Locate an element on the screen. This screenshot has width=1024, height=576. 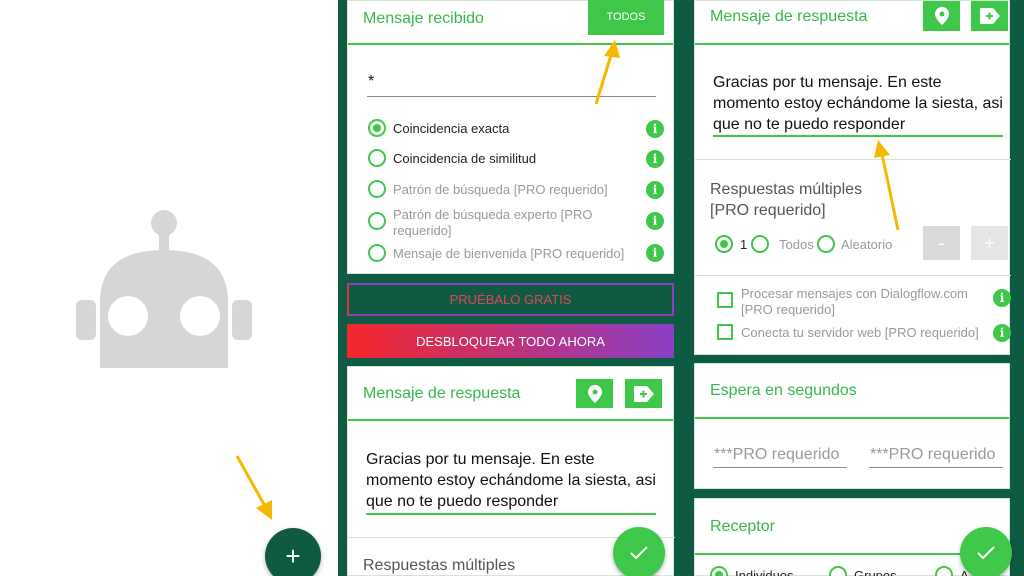
option-label: Aleatorio is located at coordinates (867, 244).